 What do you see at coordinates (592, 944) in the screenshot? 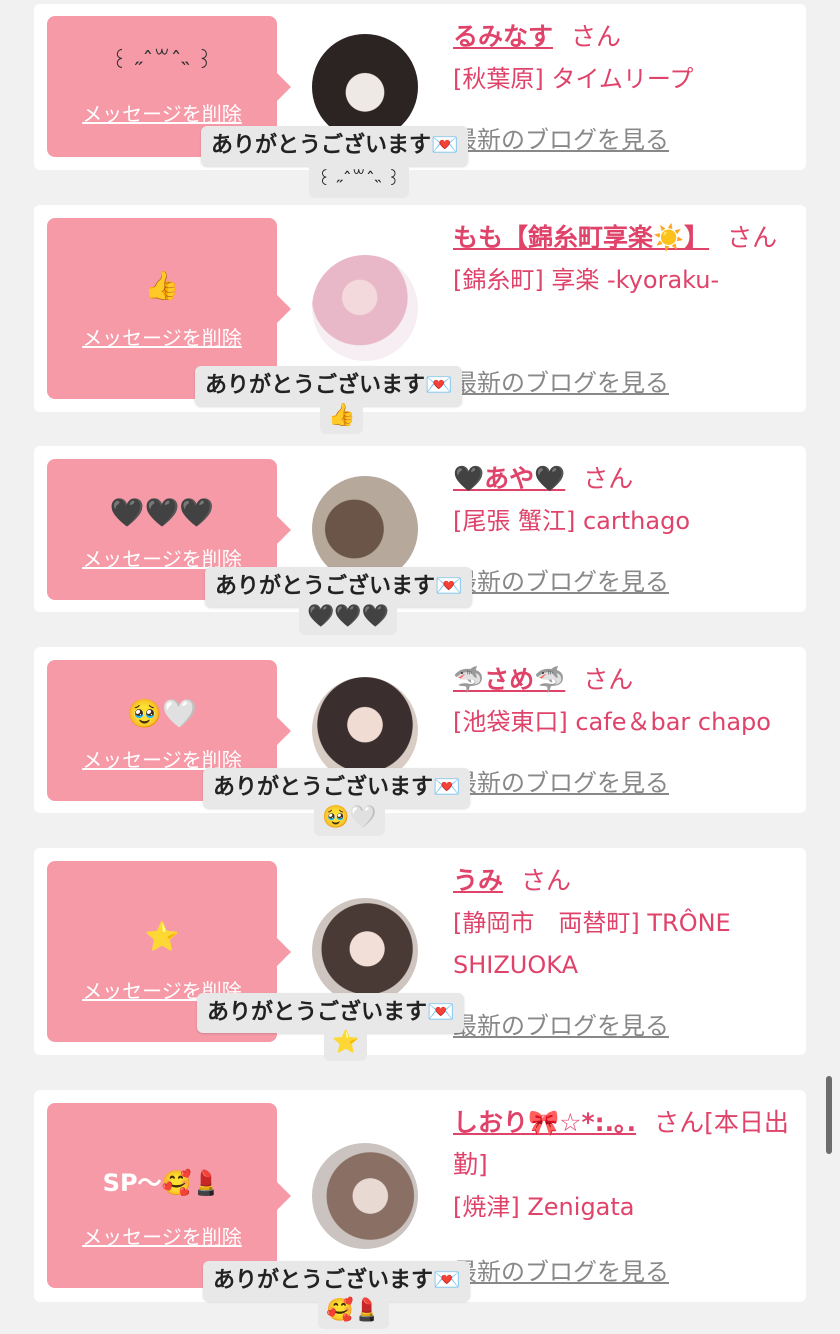
I see `shop-label: [静岡市 両替町] TRÔNE SHIZUOKA` at bounding box center [592, 944].